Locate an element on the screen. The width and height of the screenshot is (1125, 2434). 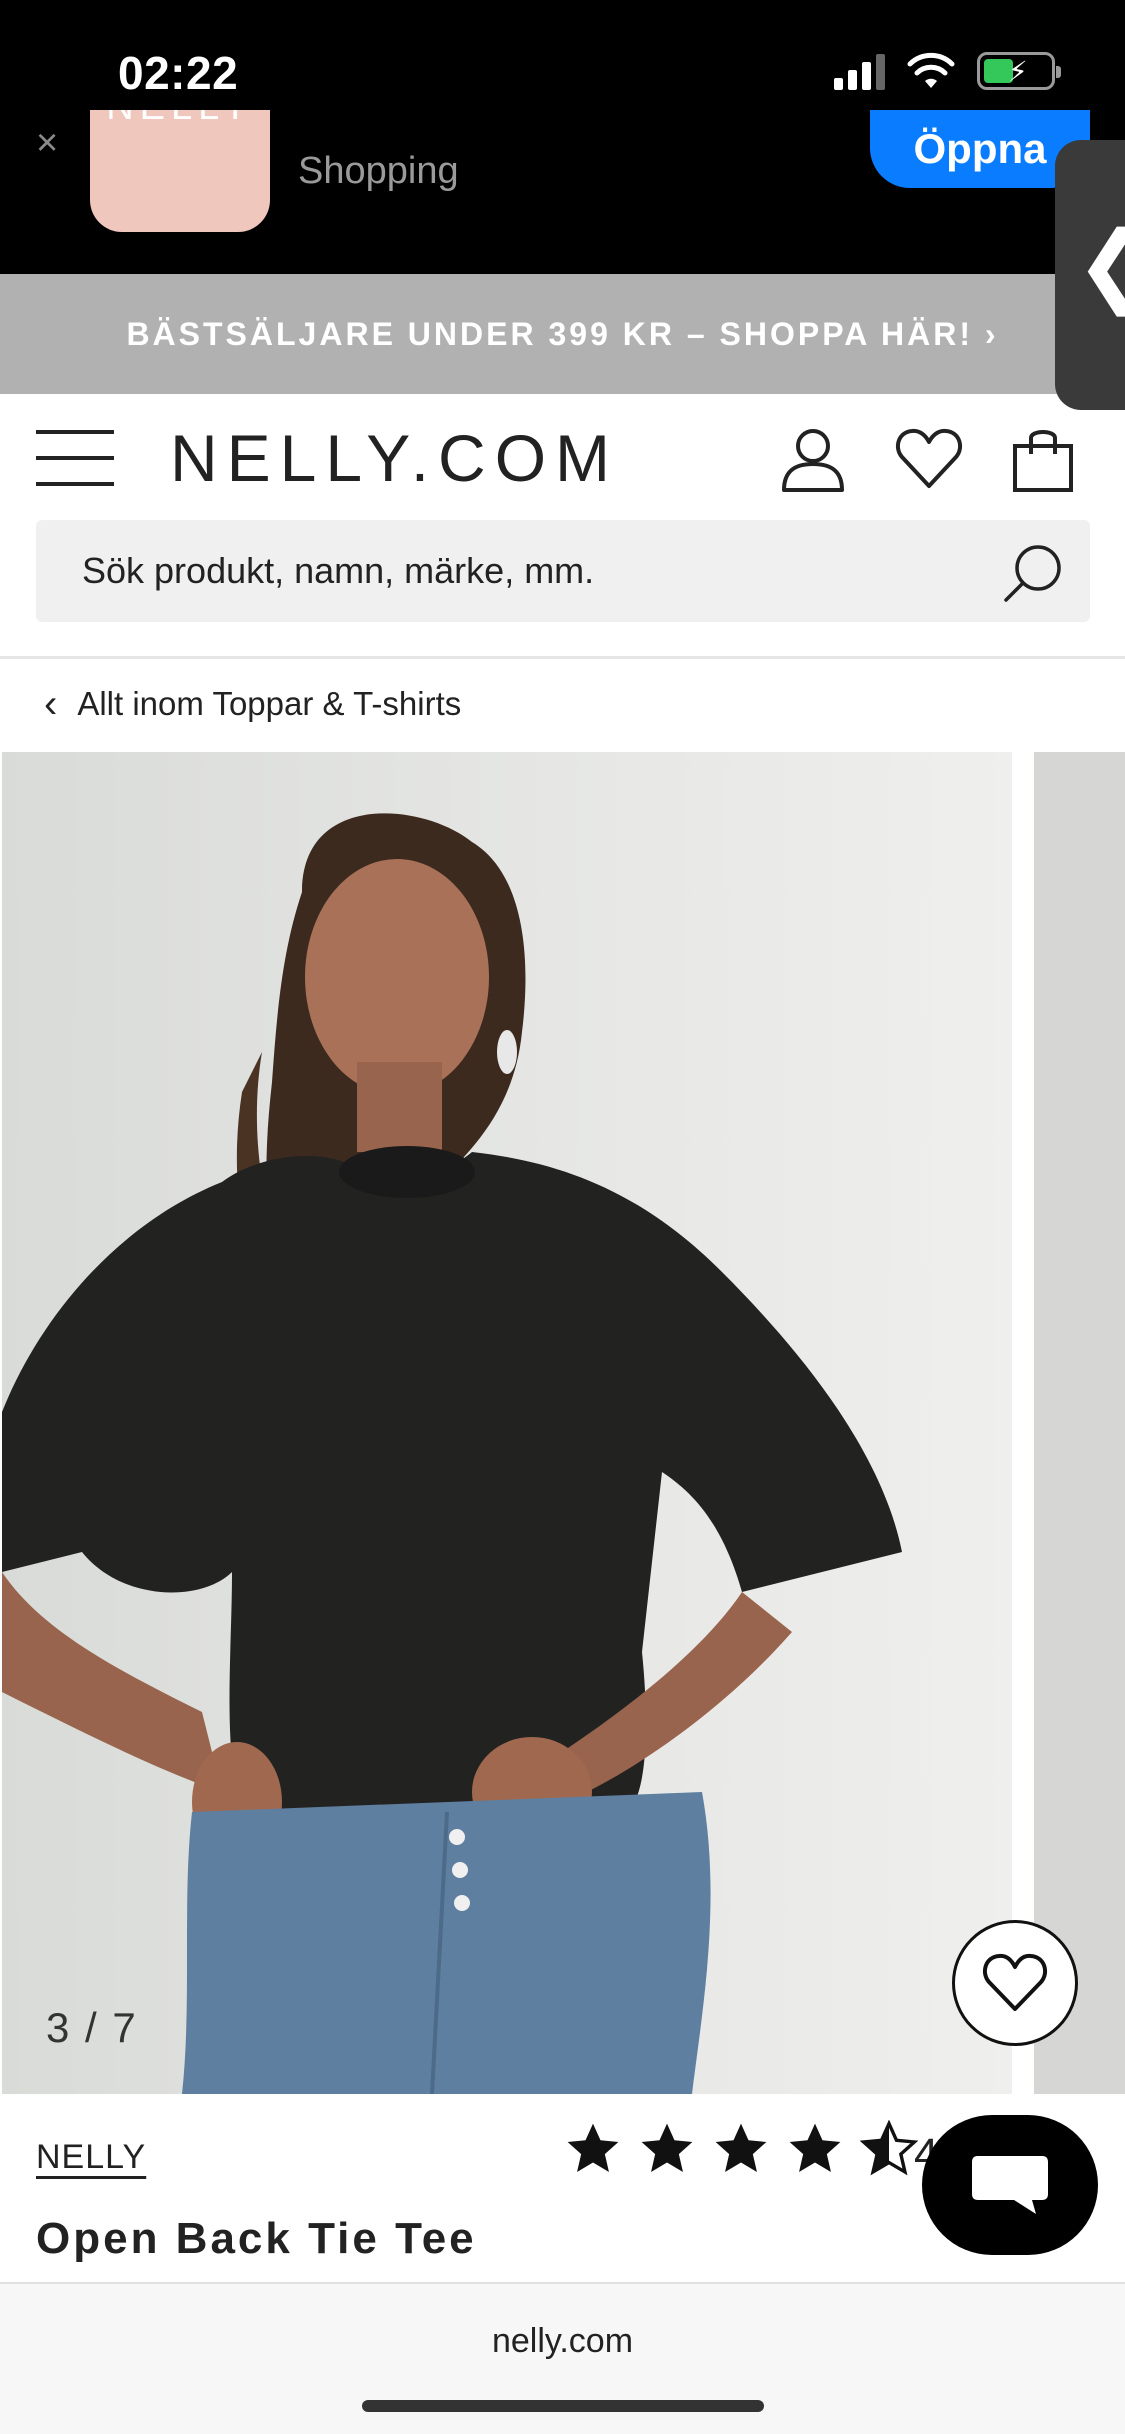
app-banner: 02:22 ⚡ × NELLY Shopping Öppna is located at coordinates (562, 137).